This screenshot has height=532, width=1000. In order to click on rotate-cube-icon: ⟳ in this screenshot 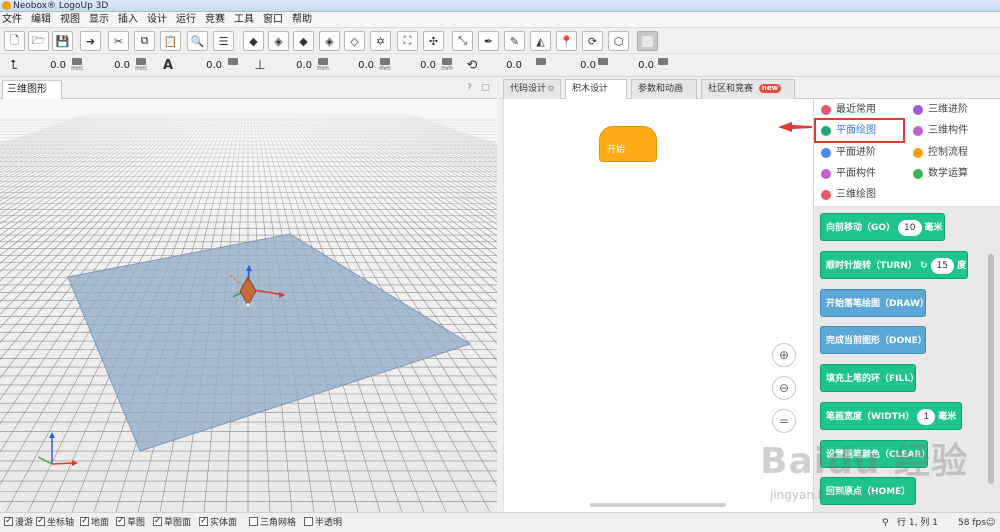, I will do `click(592, 41)`.